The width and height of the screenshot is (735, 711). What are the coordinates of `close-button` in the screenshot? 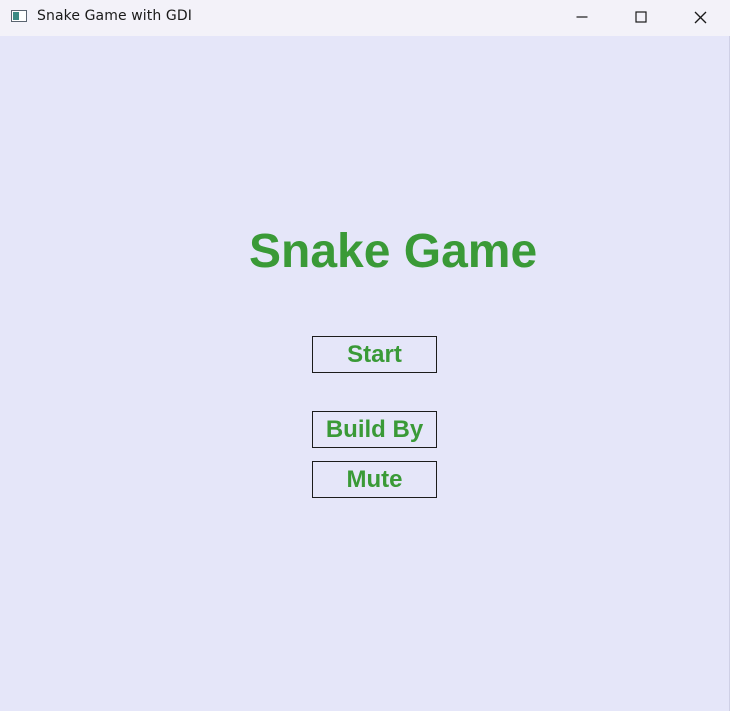 It's located at (700, 17).